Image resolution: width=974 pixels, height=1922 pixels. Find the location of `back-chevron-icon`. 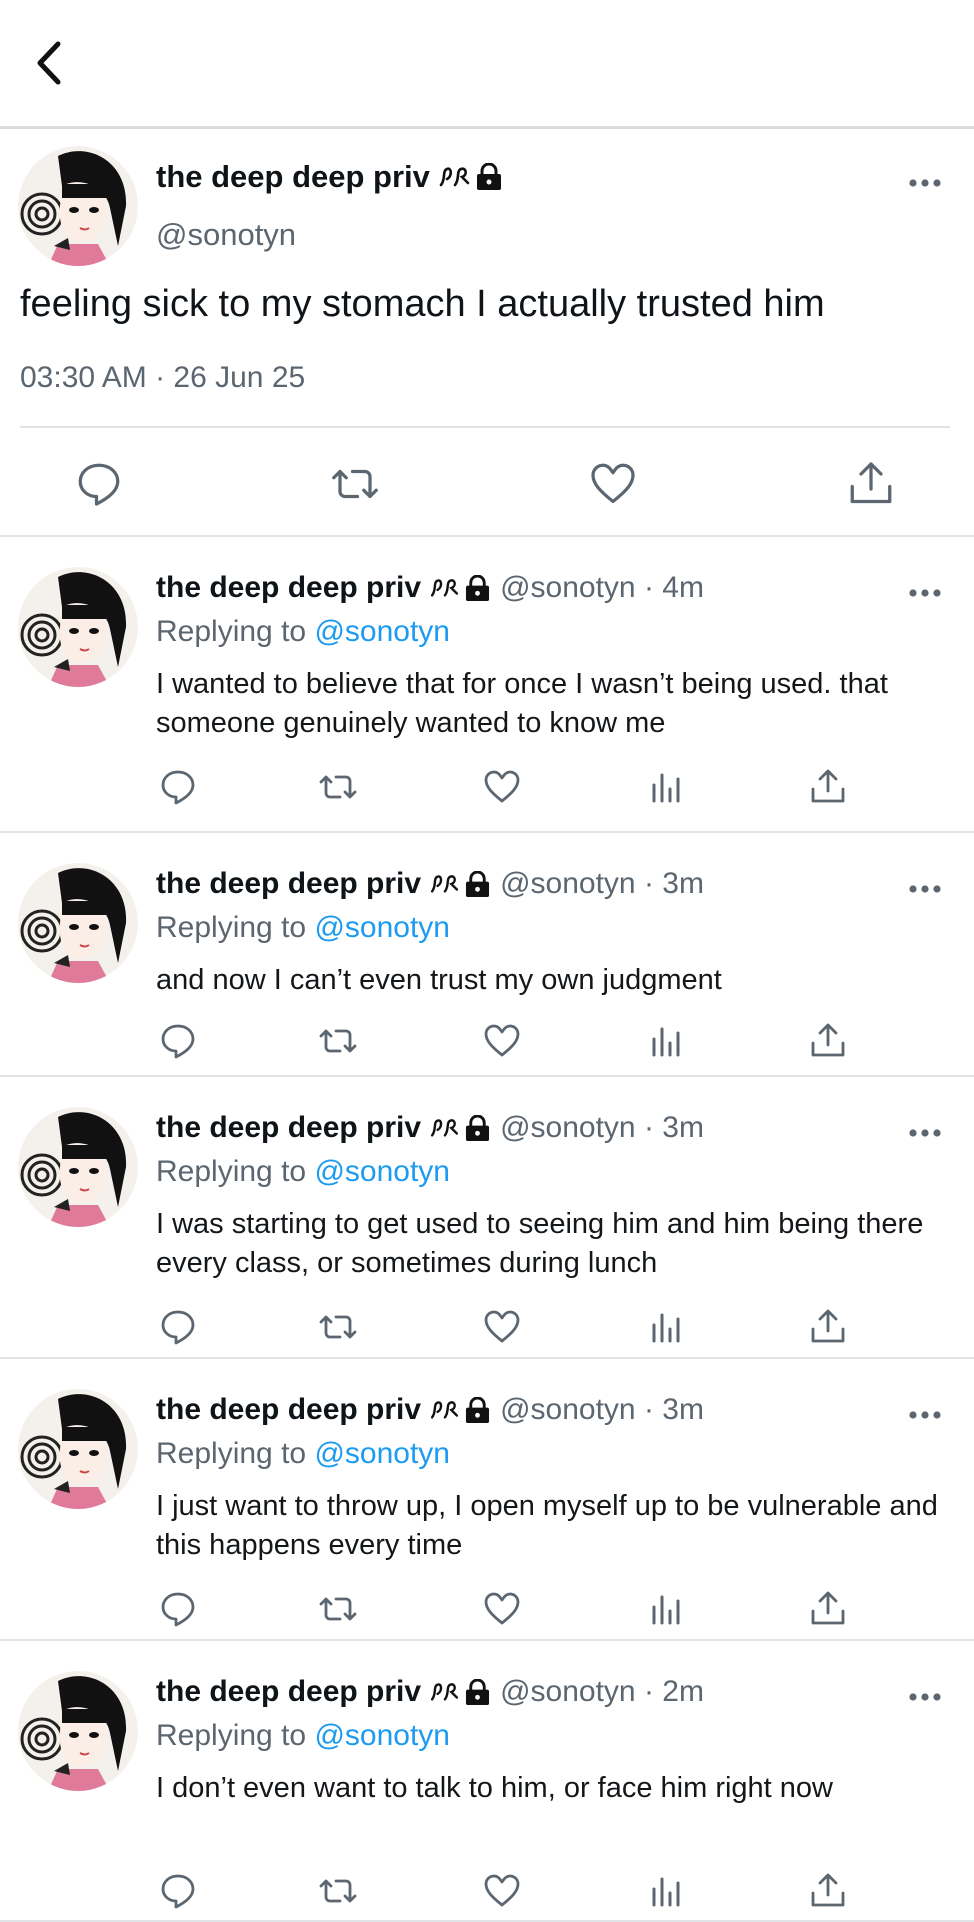

back-chevron-icon is located at coordinates (50, 63).